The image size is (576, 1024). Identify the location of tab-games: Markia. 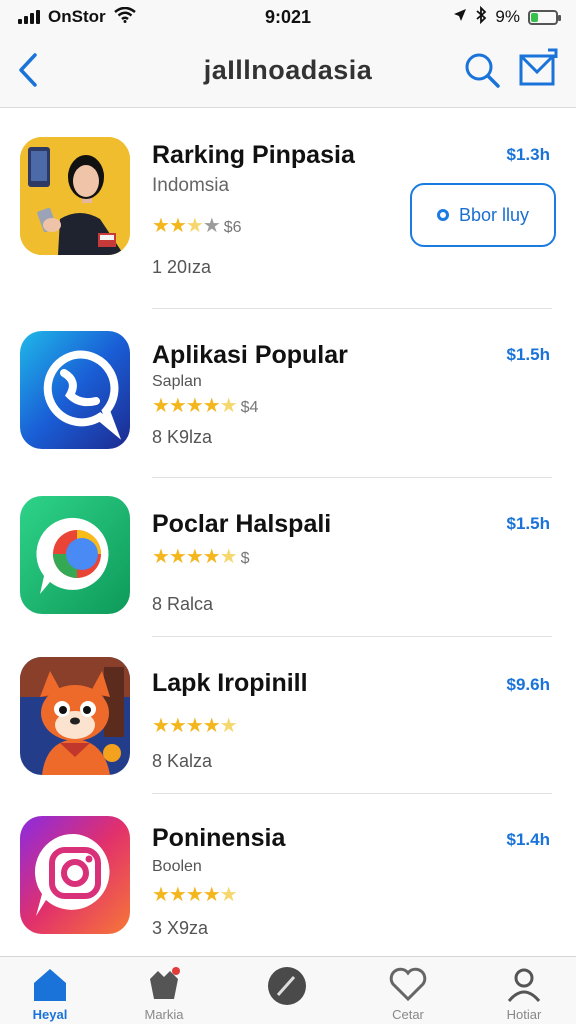
(164, 990).